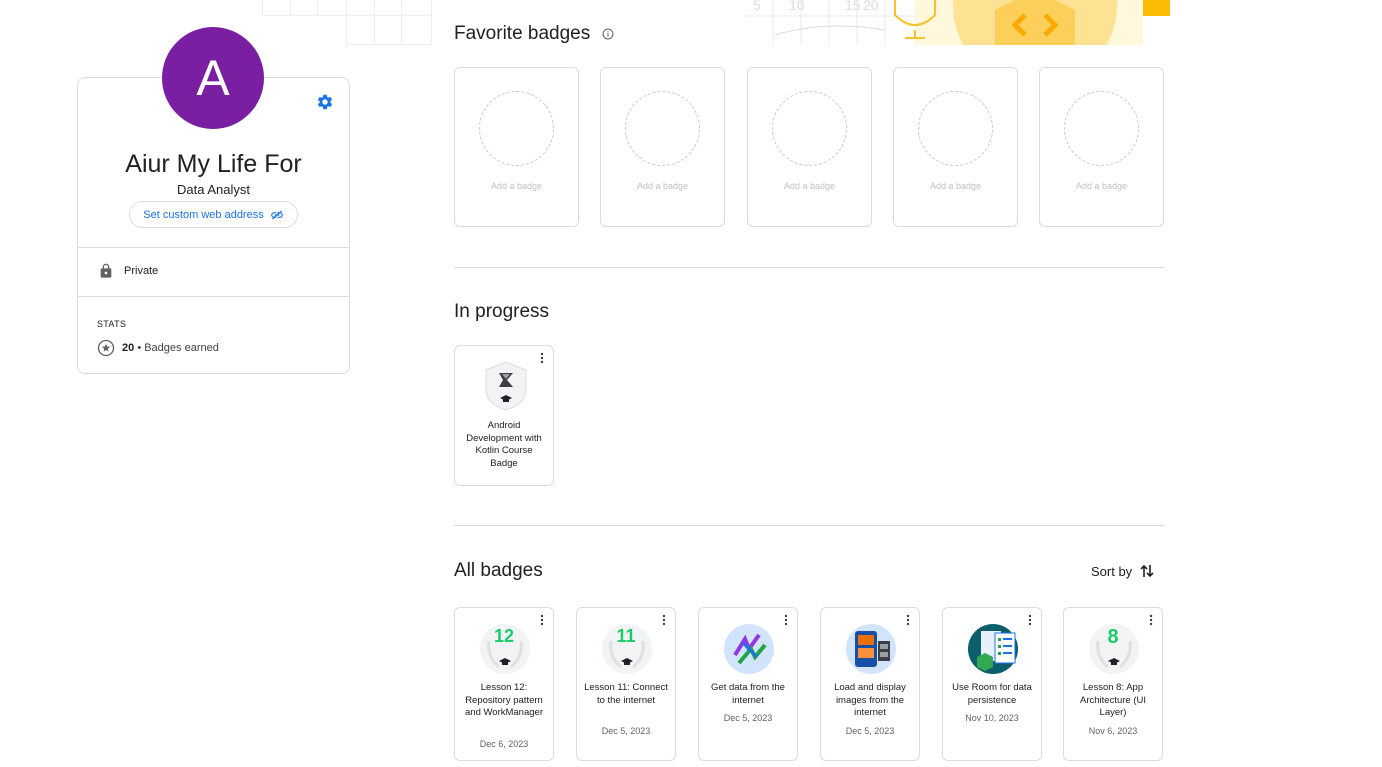 Image resolution: width=1382 pixels, height=767 pixels. I want to click on badge-title: Use Room for data persistence, so click(992, 694).